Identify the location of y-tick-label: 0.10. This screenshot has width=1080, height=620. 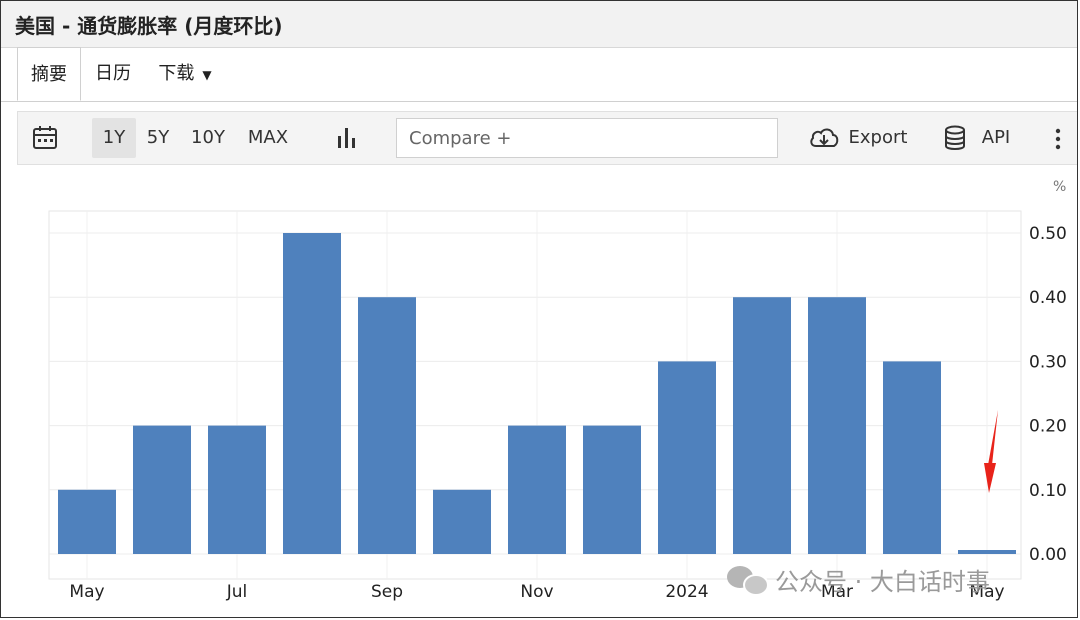
(1048, 491).